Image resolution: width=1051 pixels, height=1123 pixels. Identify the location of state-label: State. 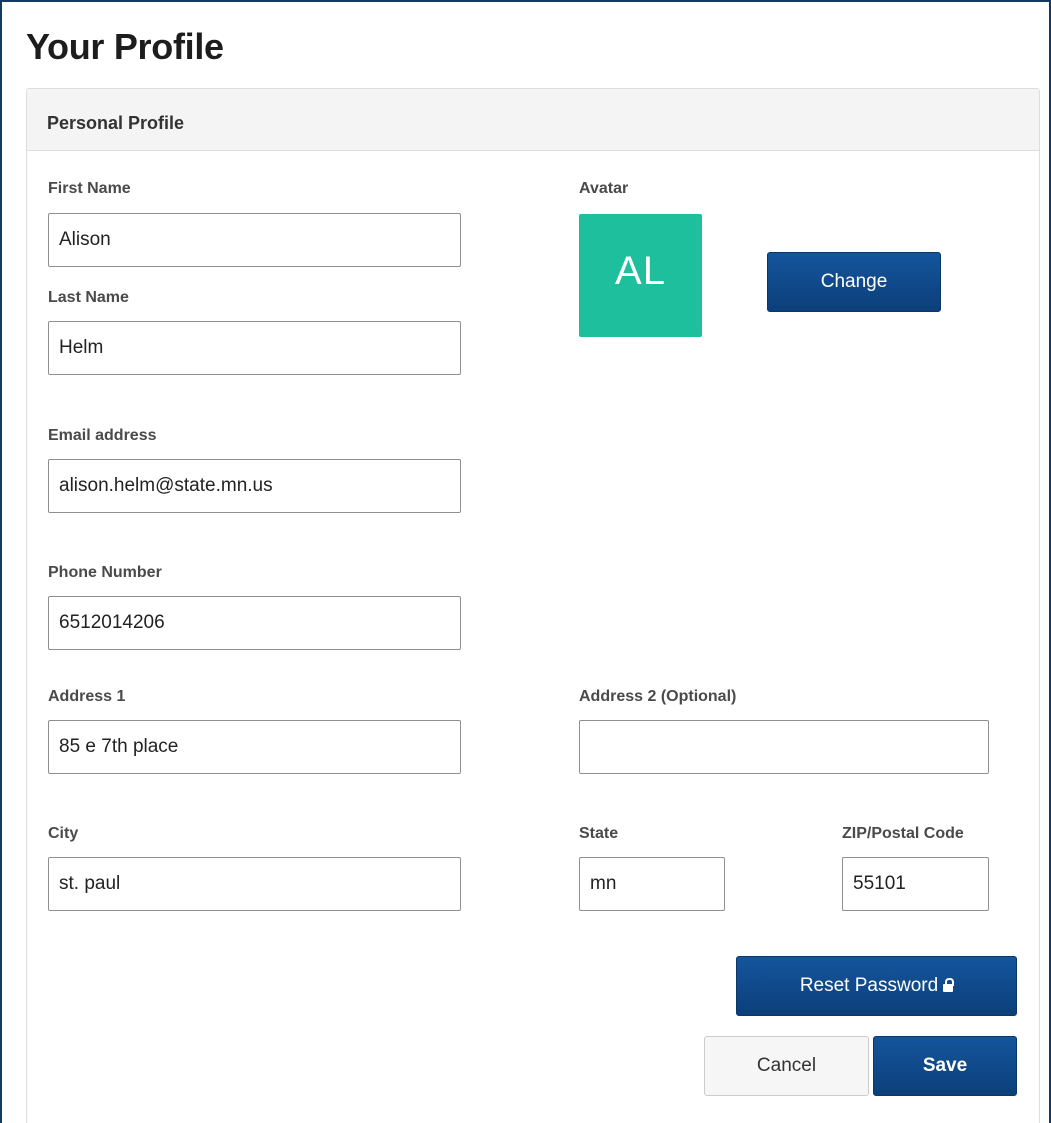
(599, 833).